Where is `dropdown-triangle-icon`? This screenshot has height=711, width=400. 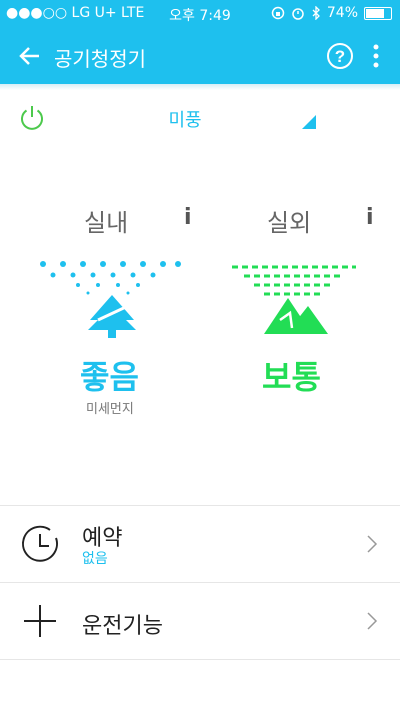 dropdown-triangle-icon is located at coordinates (308, 122).